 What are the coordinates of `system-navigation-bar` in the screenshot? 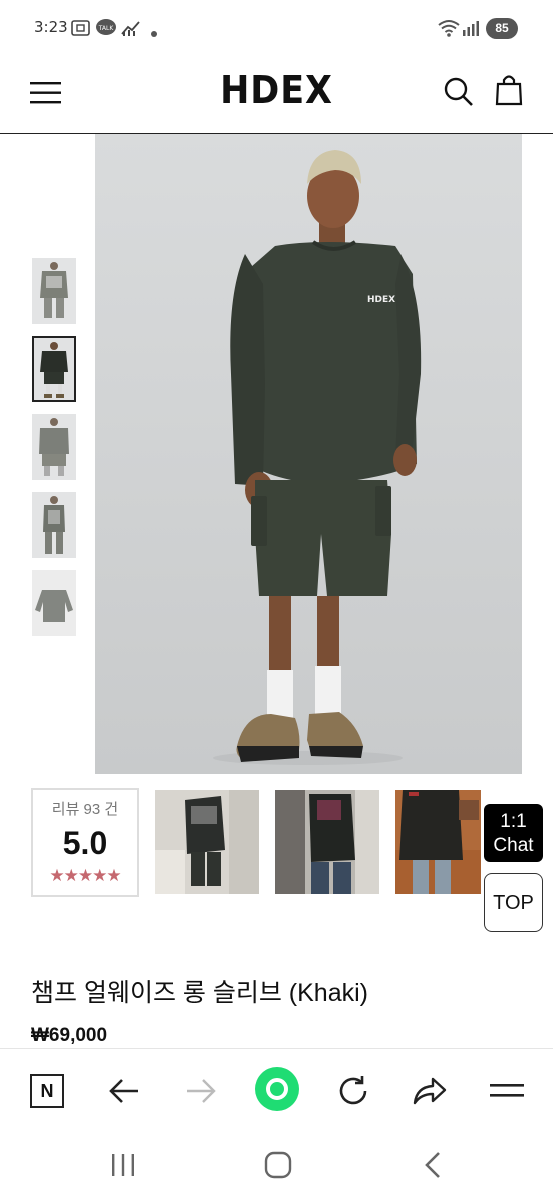 It's located at (276, 1164).